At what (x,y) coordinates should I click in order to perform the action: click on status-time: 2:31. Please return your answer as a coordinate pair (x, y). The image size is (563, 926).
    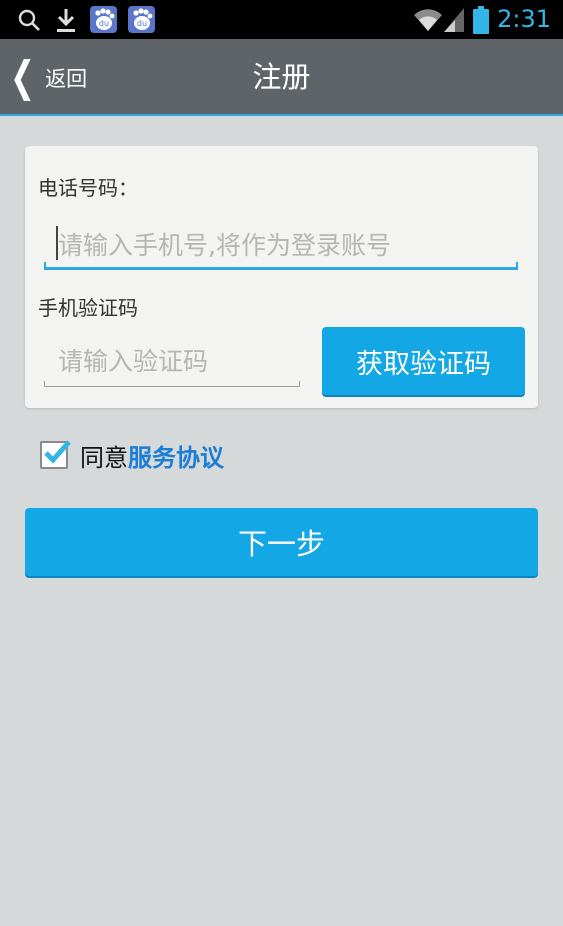
    Looking at the image, I should click on (524, 19).